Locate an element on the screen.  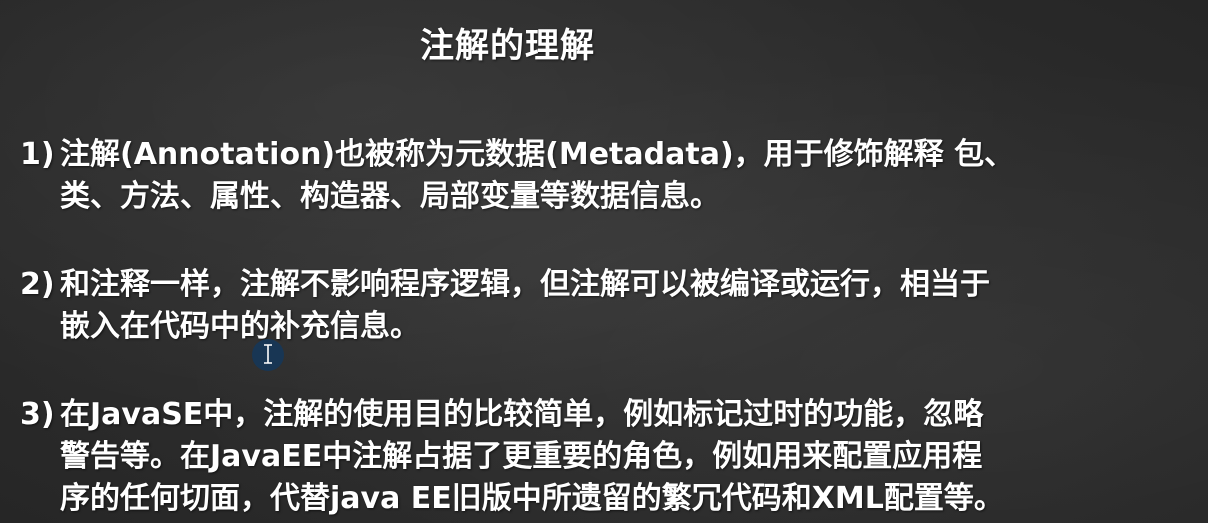
text-cursor-icon is located at coordinates (268, 354).